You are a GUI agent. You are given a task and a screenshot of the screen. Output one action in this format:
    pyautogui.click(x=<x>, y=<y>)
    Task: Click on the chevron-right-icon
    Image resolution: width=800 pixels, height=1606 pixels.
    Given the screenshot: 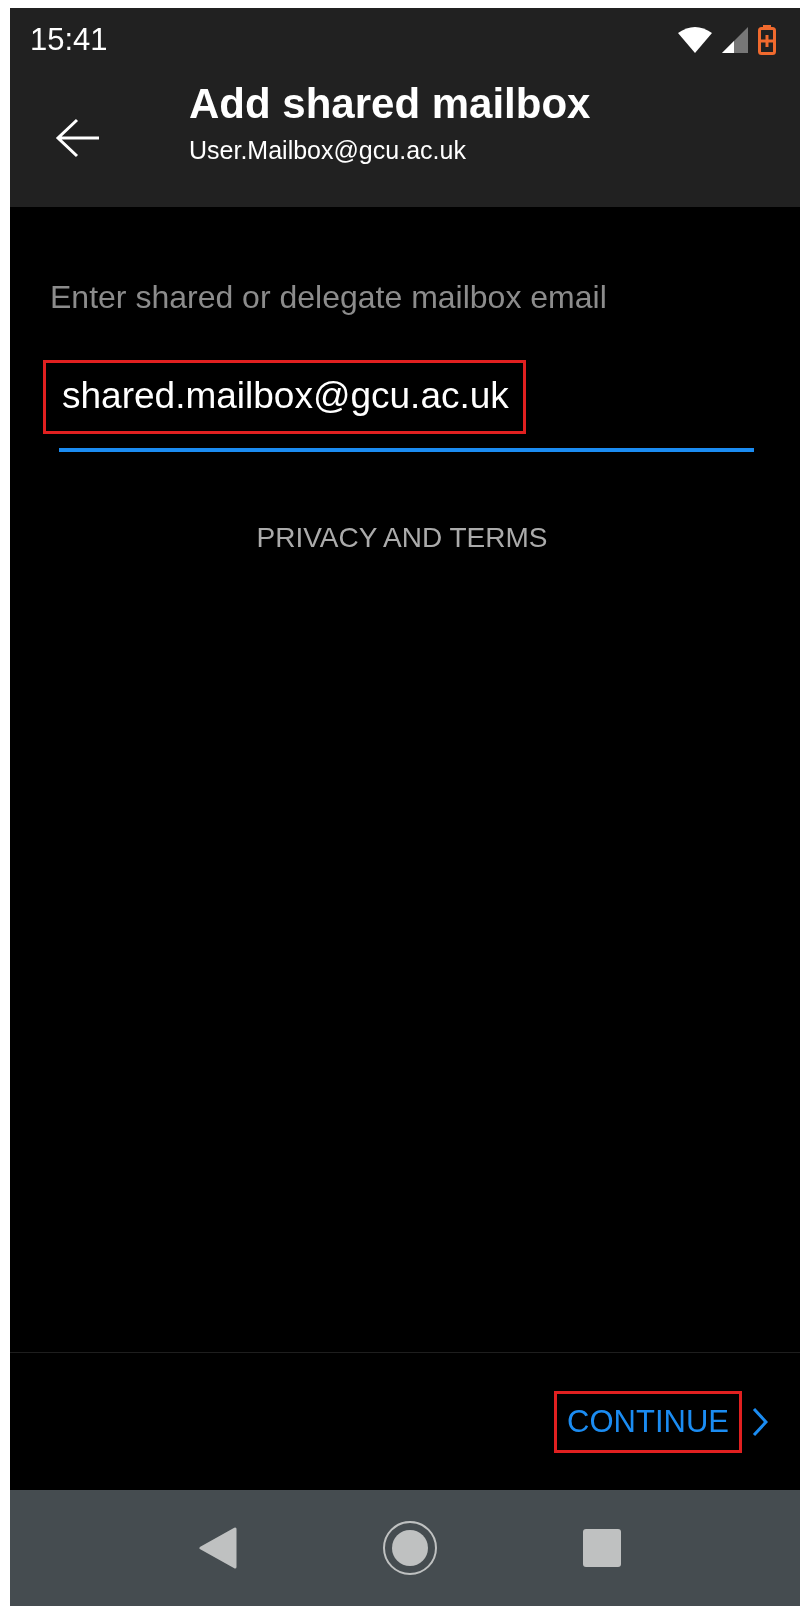 What is the action you would take?
    pyautogui.click(x=760, y=1421)
    